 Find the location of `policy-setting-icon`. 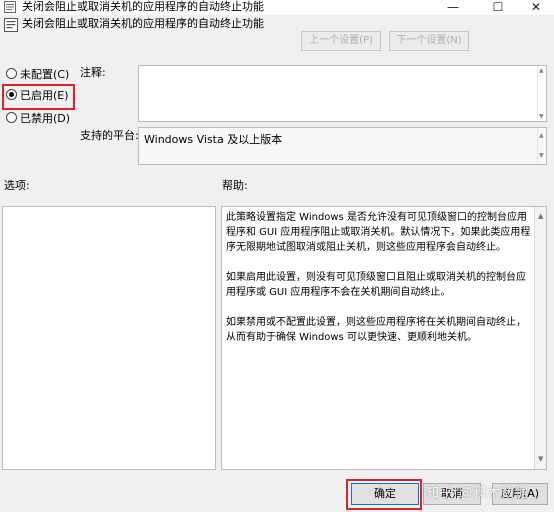

policy-setting-icon is located at coordinates (11, 25).